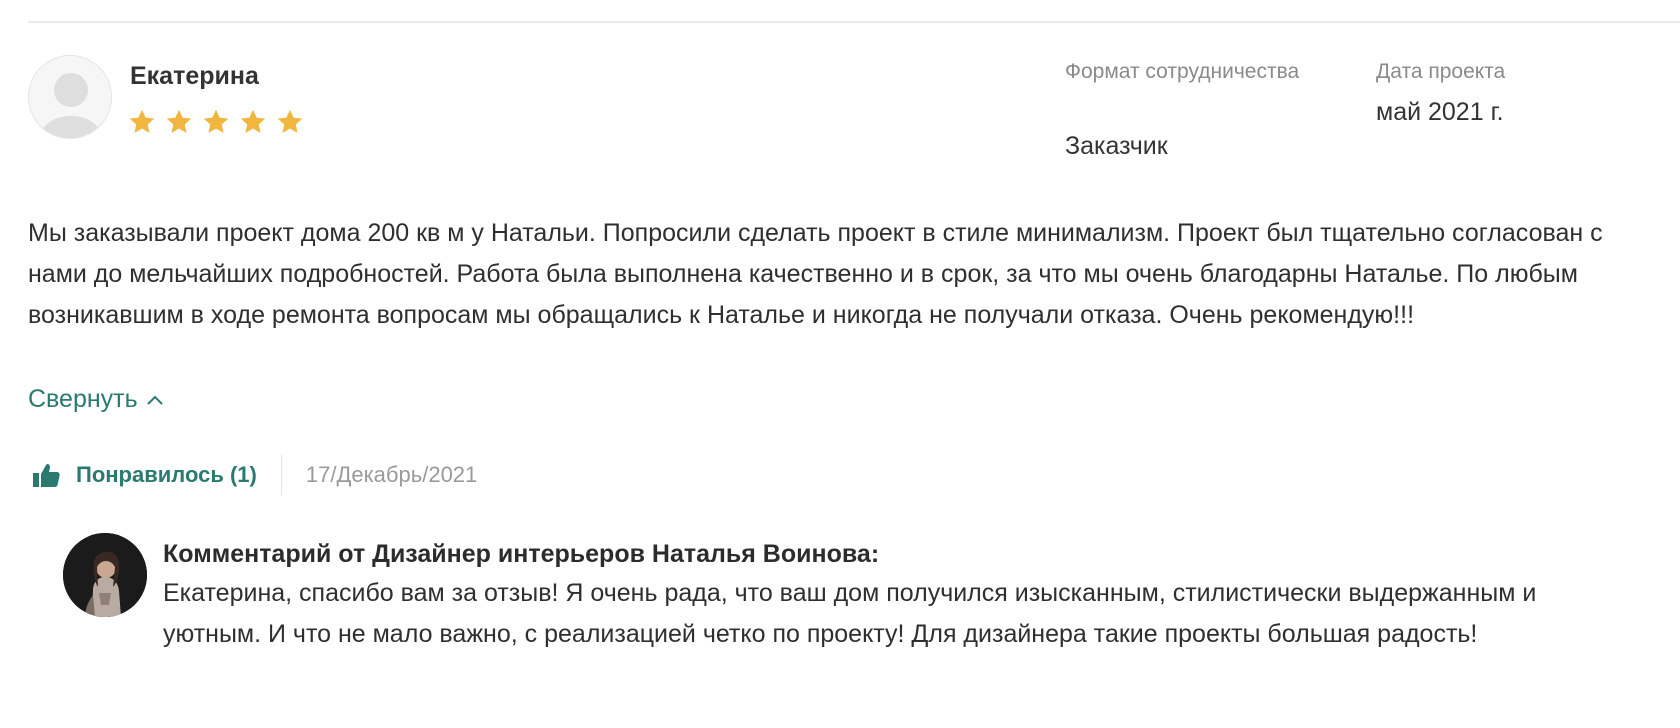  What do you see at coordinates (391, 474) in the screenshot?
I see `review-date: 17/Декабрь/2021` at bounding box center [391, 474].